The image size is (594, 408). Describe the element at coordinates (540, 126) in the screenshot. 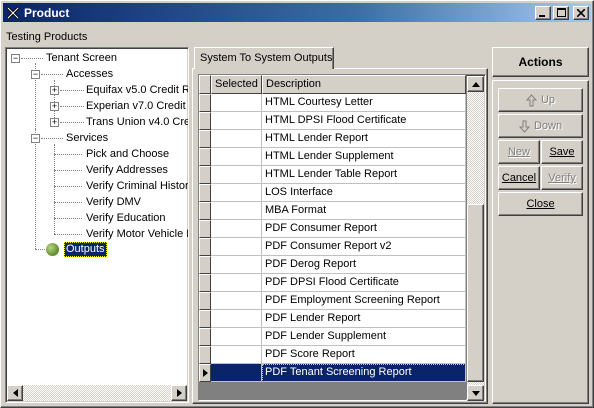

I see `down-button: Down` at that location.